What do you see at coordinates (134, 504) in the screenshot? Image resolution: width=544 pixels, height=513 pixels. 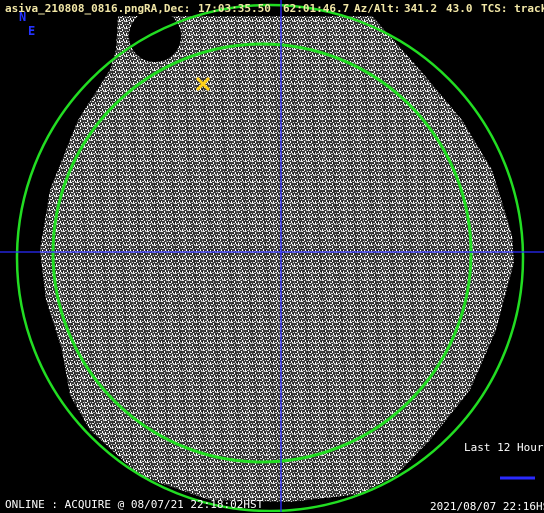 I see `acquire-status: ONLINE : ACQUIRE @ 08/07/21 22:18:02HST` at bounding box center [134, 504].